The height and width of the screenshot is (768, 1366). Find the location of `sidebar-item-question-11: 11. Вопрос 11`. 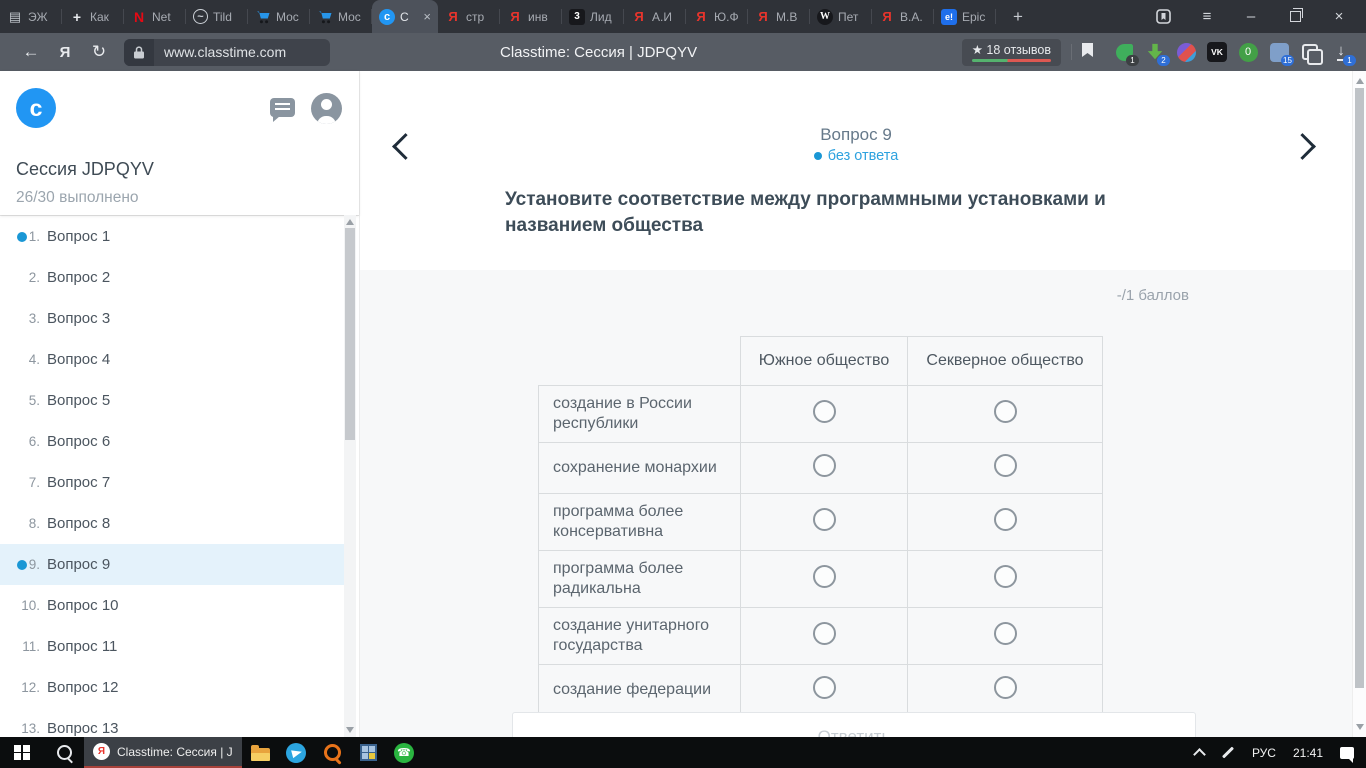

sidebar-item-question-11: 11. Вопрос 11 is located at coordinates (172, 646).